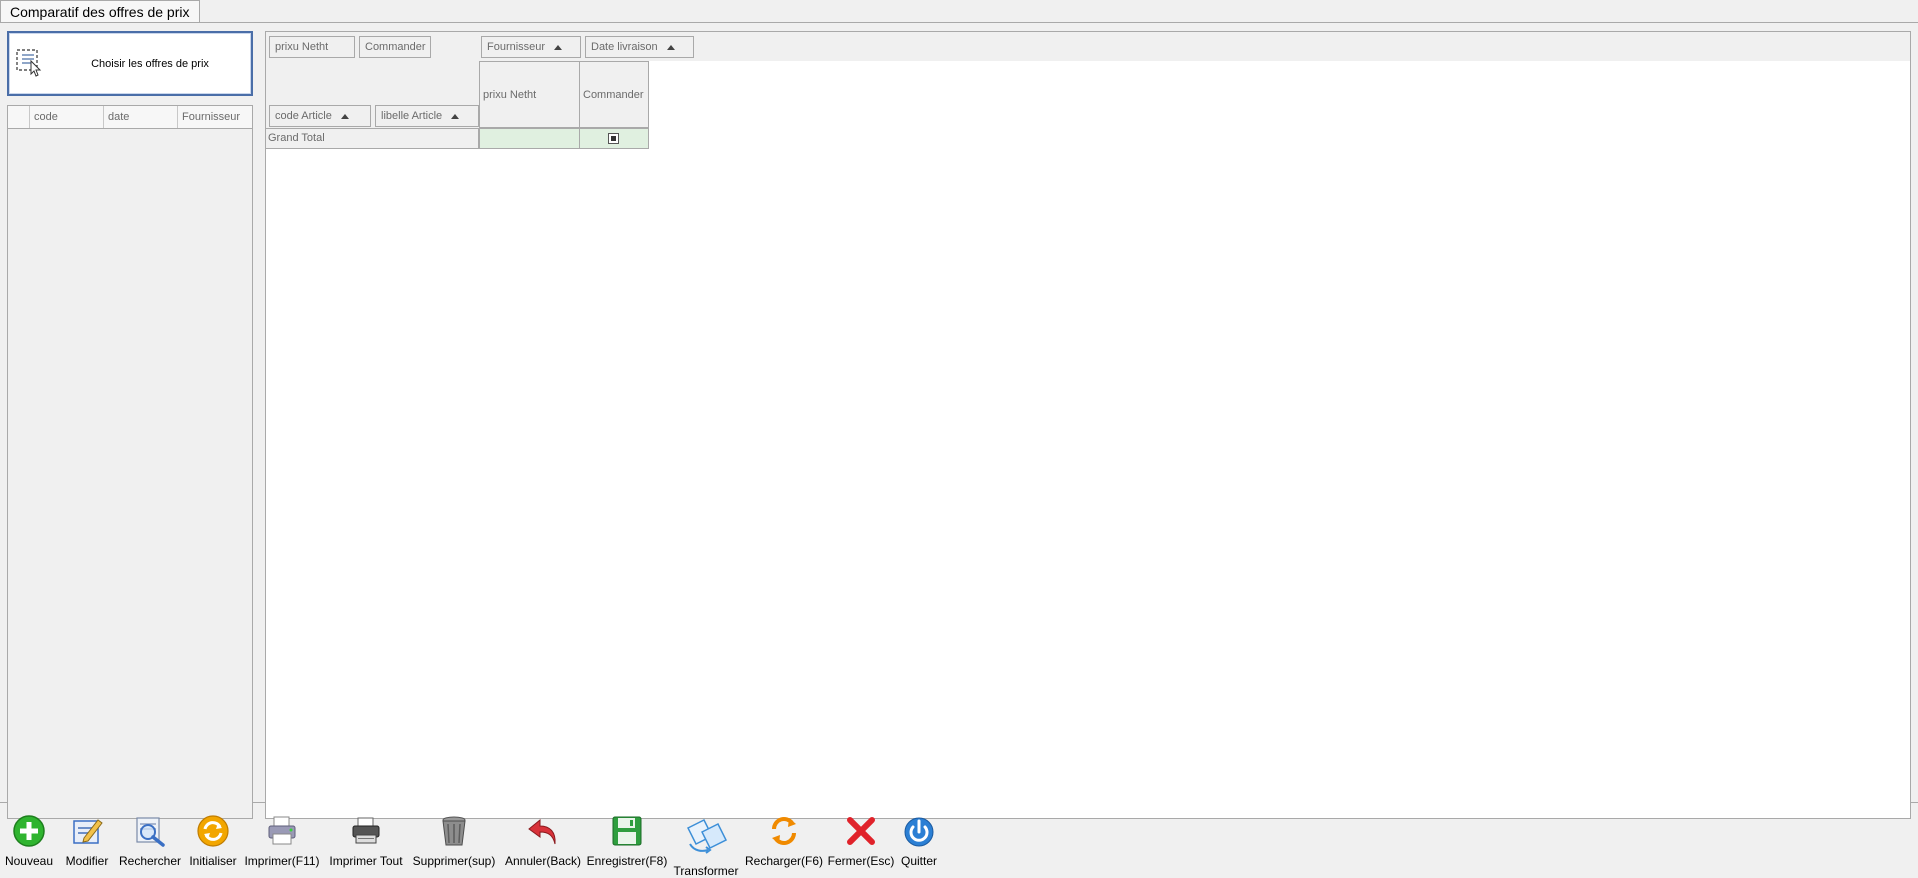 The height and width of the screenshot is (878, 1918). Describe the element at coordinates (100, 11) in the screenshot. I see `window-tab-title: Comparatif des offres de prix` at that location.